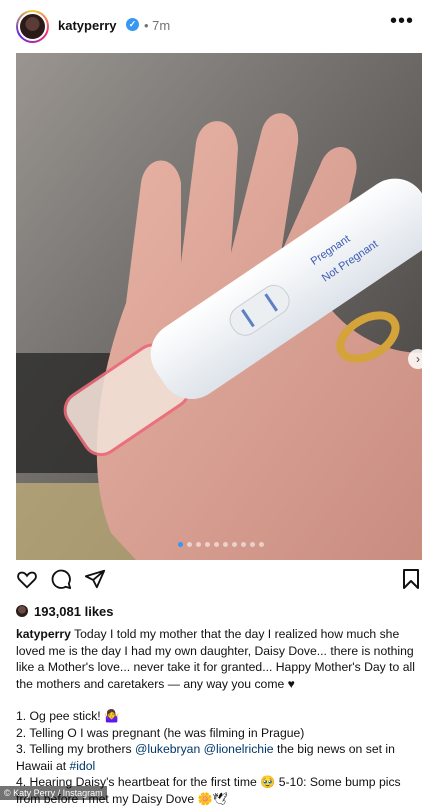 This screenshot has height=807, width=430. What do you see at coordinates (74, 611) in the screenshot?
I see `likes-count: 193,081 likes` at bounding box center [74, 611].